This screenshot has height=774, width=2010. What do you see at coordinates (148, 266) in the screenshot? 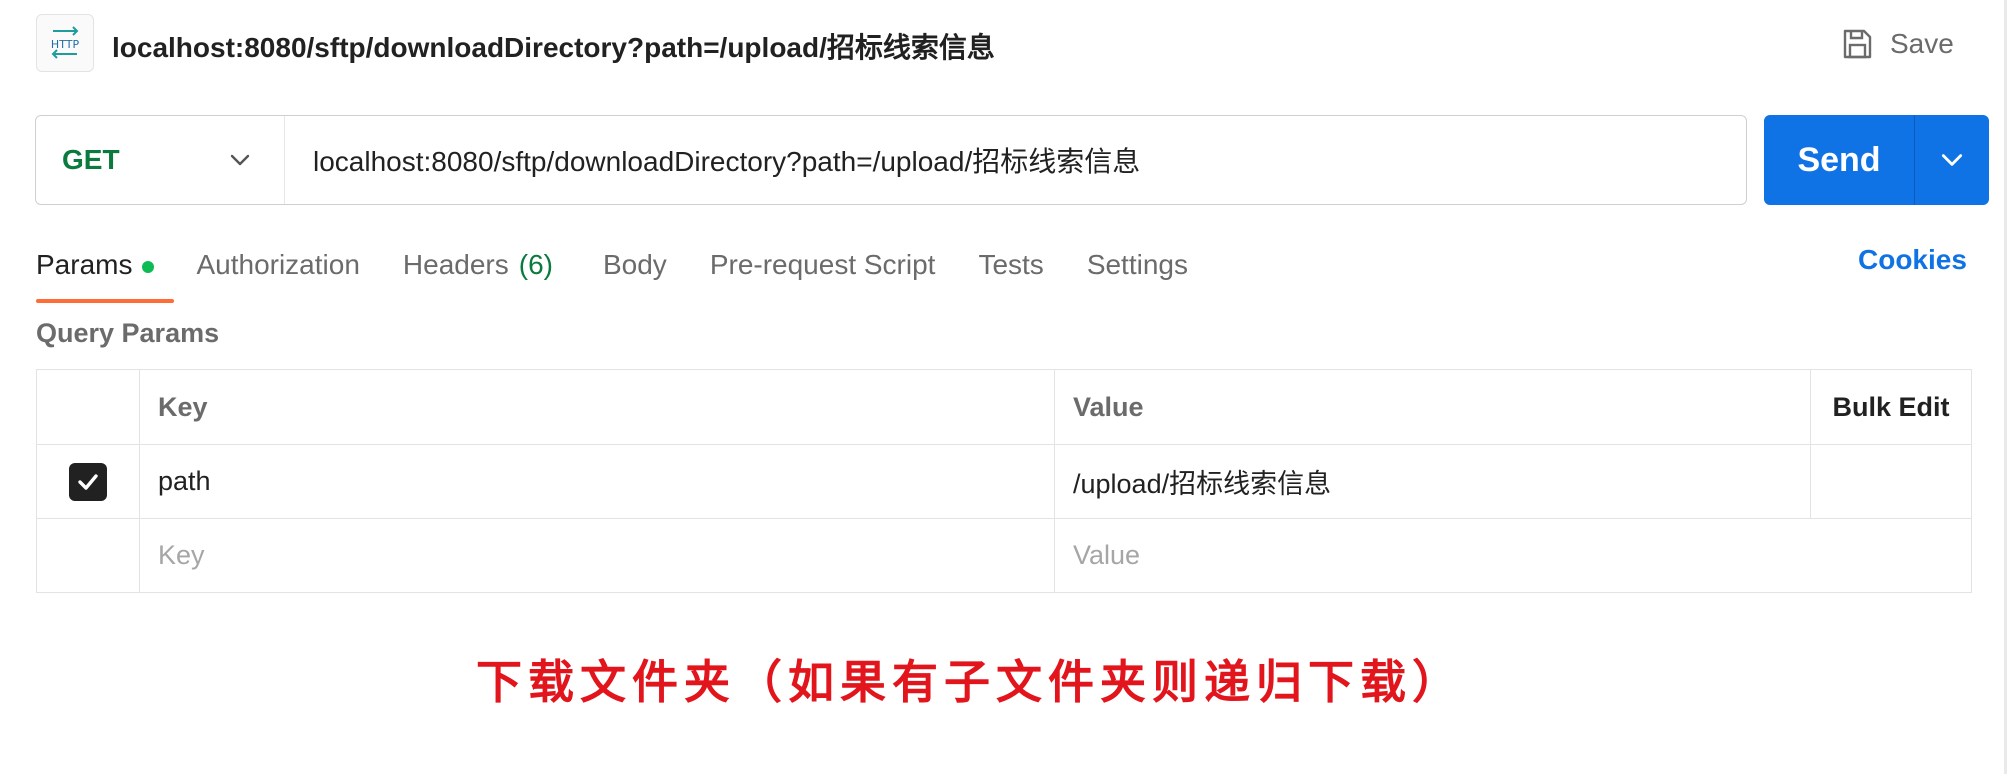
I see `params-active-dot` at bounding box center [148, 266].